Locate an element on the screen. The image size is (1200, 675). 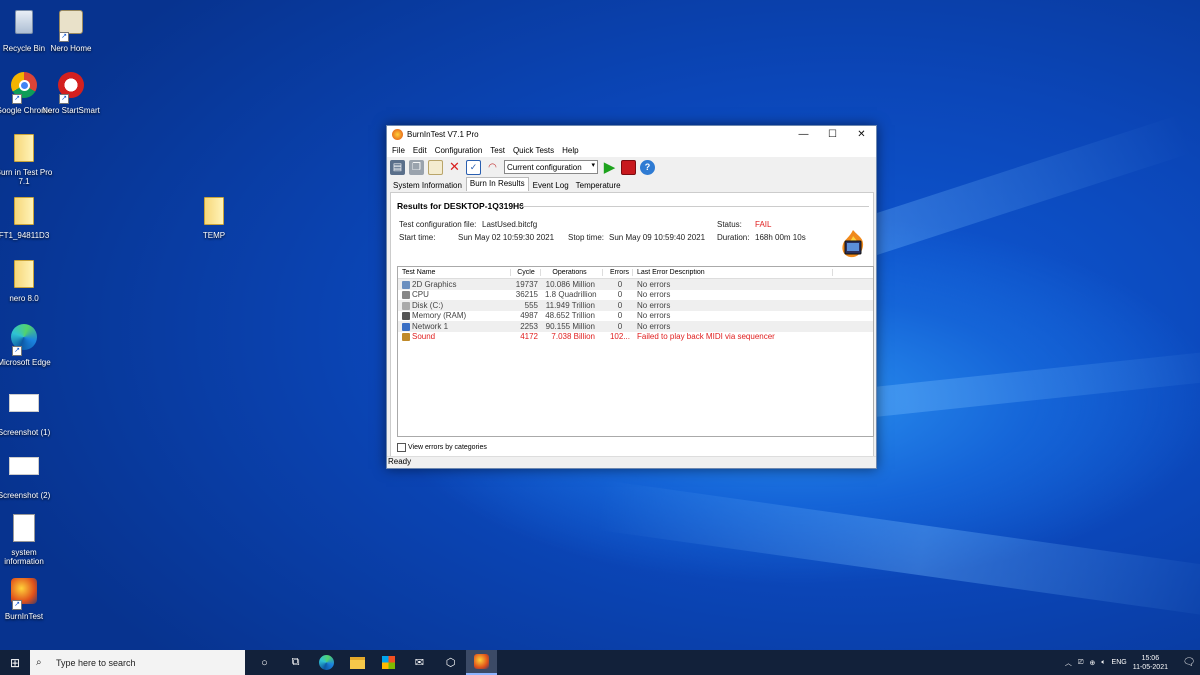
desktop-icon-burnintest-folder: Burn in Test Pro 7.1 is located at coordinates (27, 159).